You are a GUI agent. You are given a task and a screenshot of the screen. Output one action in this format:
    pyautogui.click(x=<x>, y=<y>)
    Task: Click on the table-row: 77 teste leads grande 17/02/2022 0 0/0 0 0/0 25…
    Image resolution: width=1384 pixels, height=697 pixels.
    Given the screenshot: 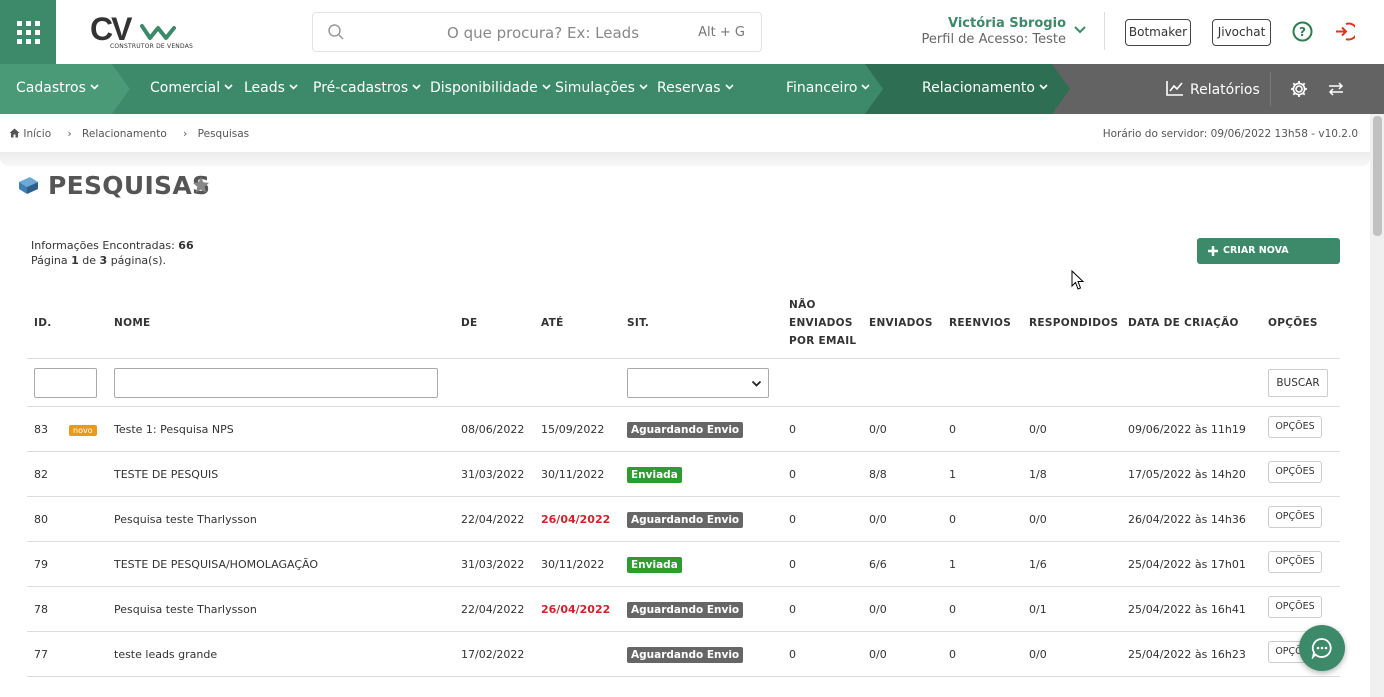 What is the action you would take?
    pyautogui.click(x=683, y=654)
    